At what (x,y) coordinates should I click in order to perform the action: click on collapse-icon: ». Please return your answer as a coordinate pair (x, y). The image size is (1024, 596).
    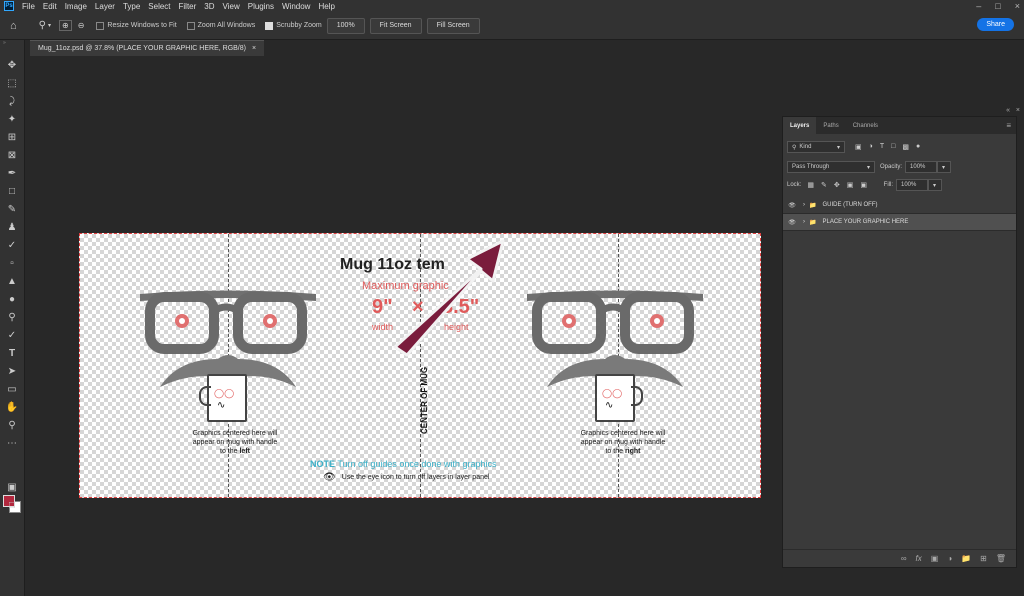
    Looking at the image, I should click on (4, 43).